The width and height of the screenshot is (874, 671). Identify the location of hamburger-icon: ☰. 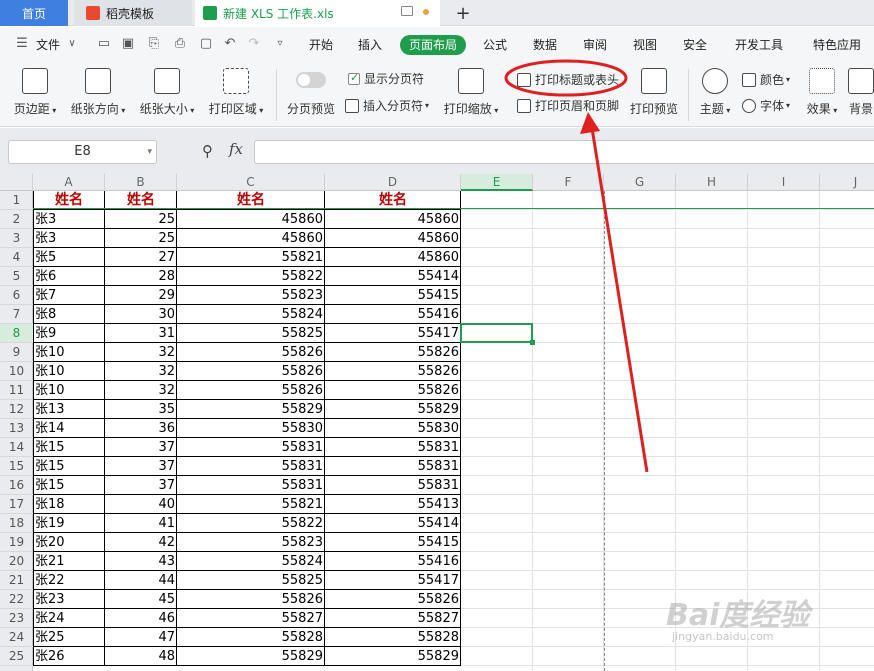
(22, 44).